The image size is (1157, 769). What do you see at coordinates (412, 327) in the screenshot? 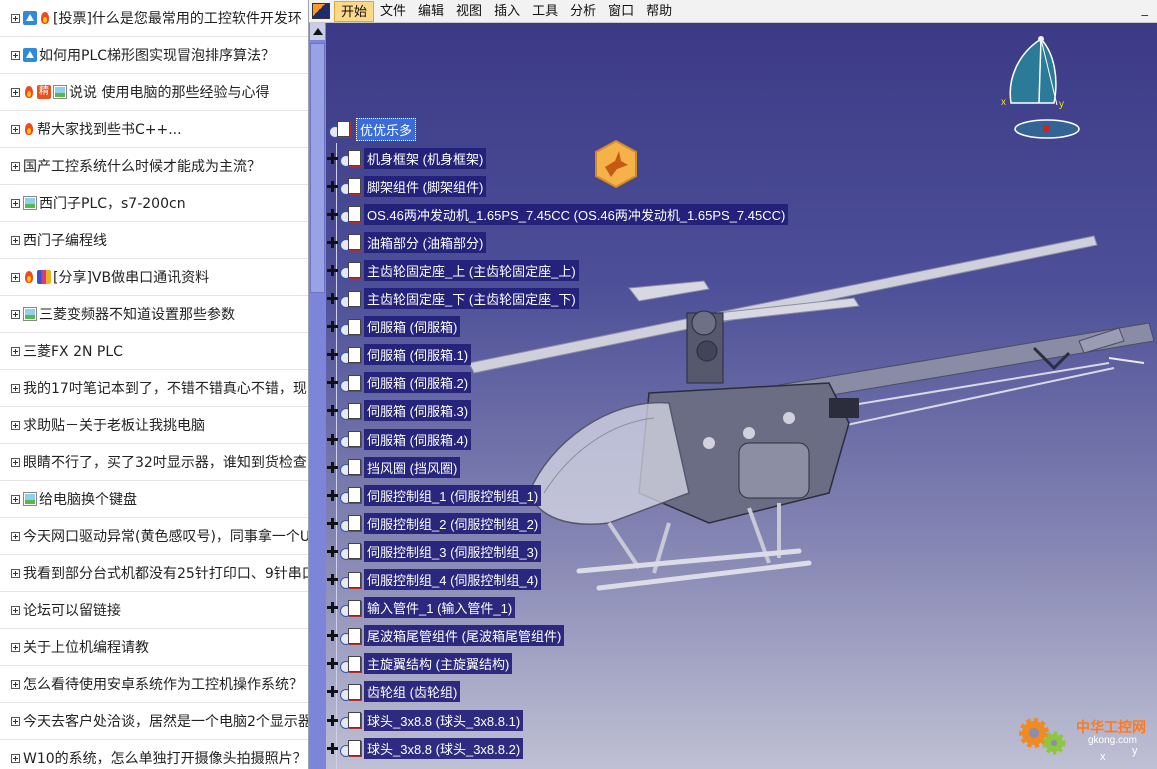
I see `tree-node-label: 伺服箱 (伺服箱)` at bounding box center [412, 327].